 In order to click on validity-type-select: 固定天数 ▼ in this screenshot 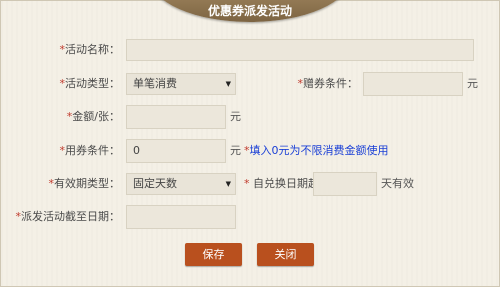, I will do `click(181, 184)`.